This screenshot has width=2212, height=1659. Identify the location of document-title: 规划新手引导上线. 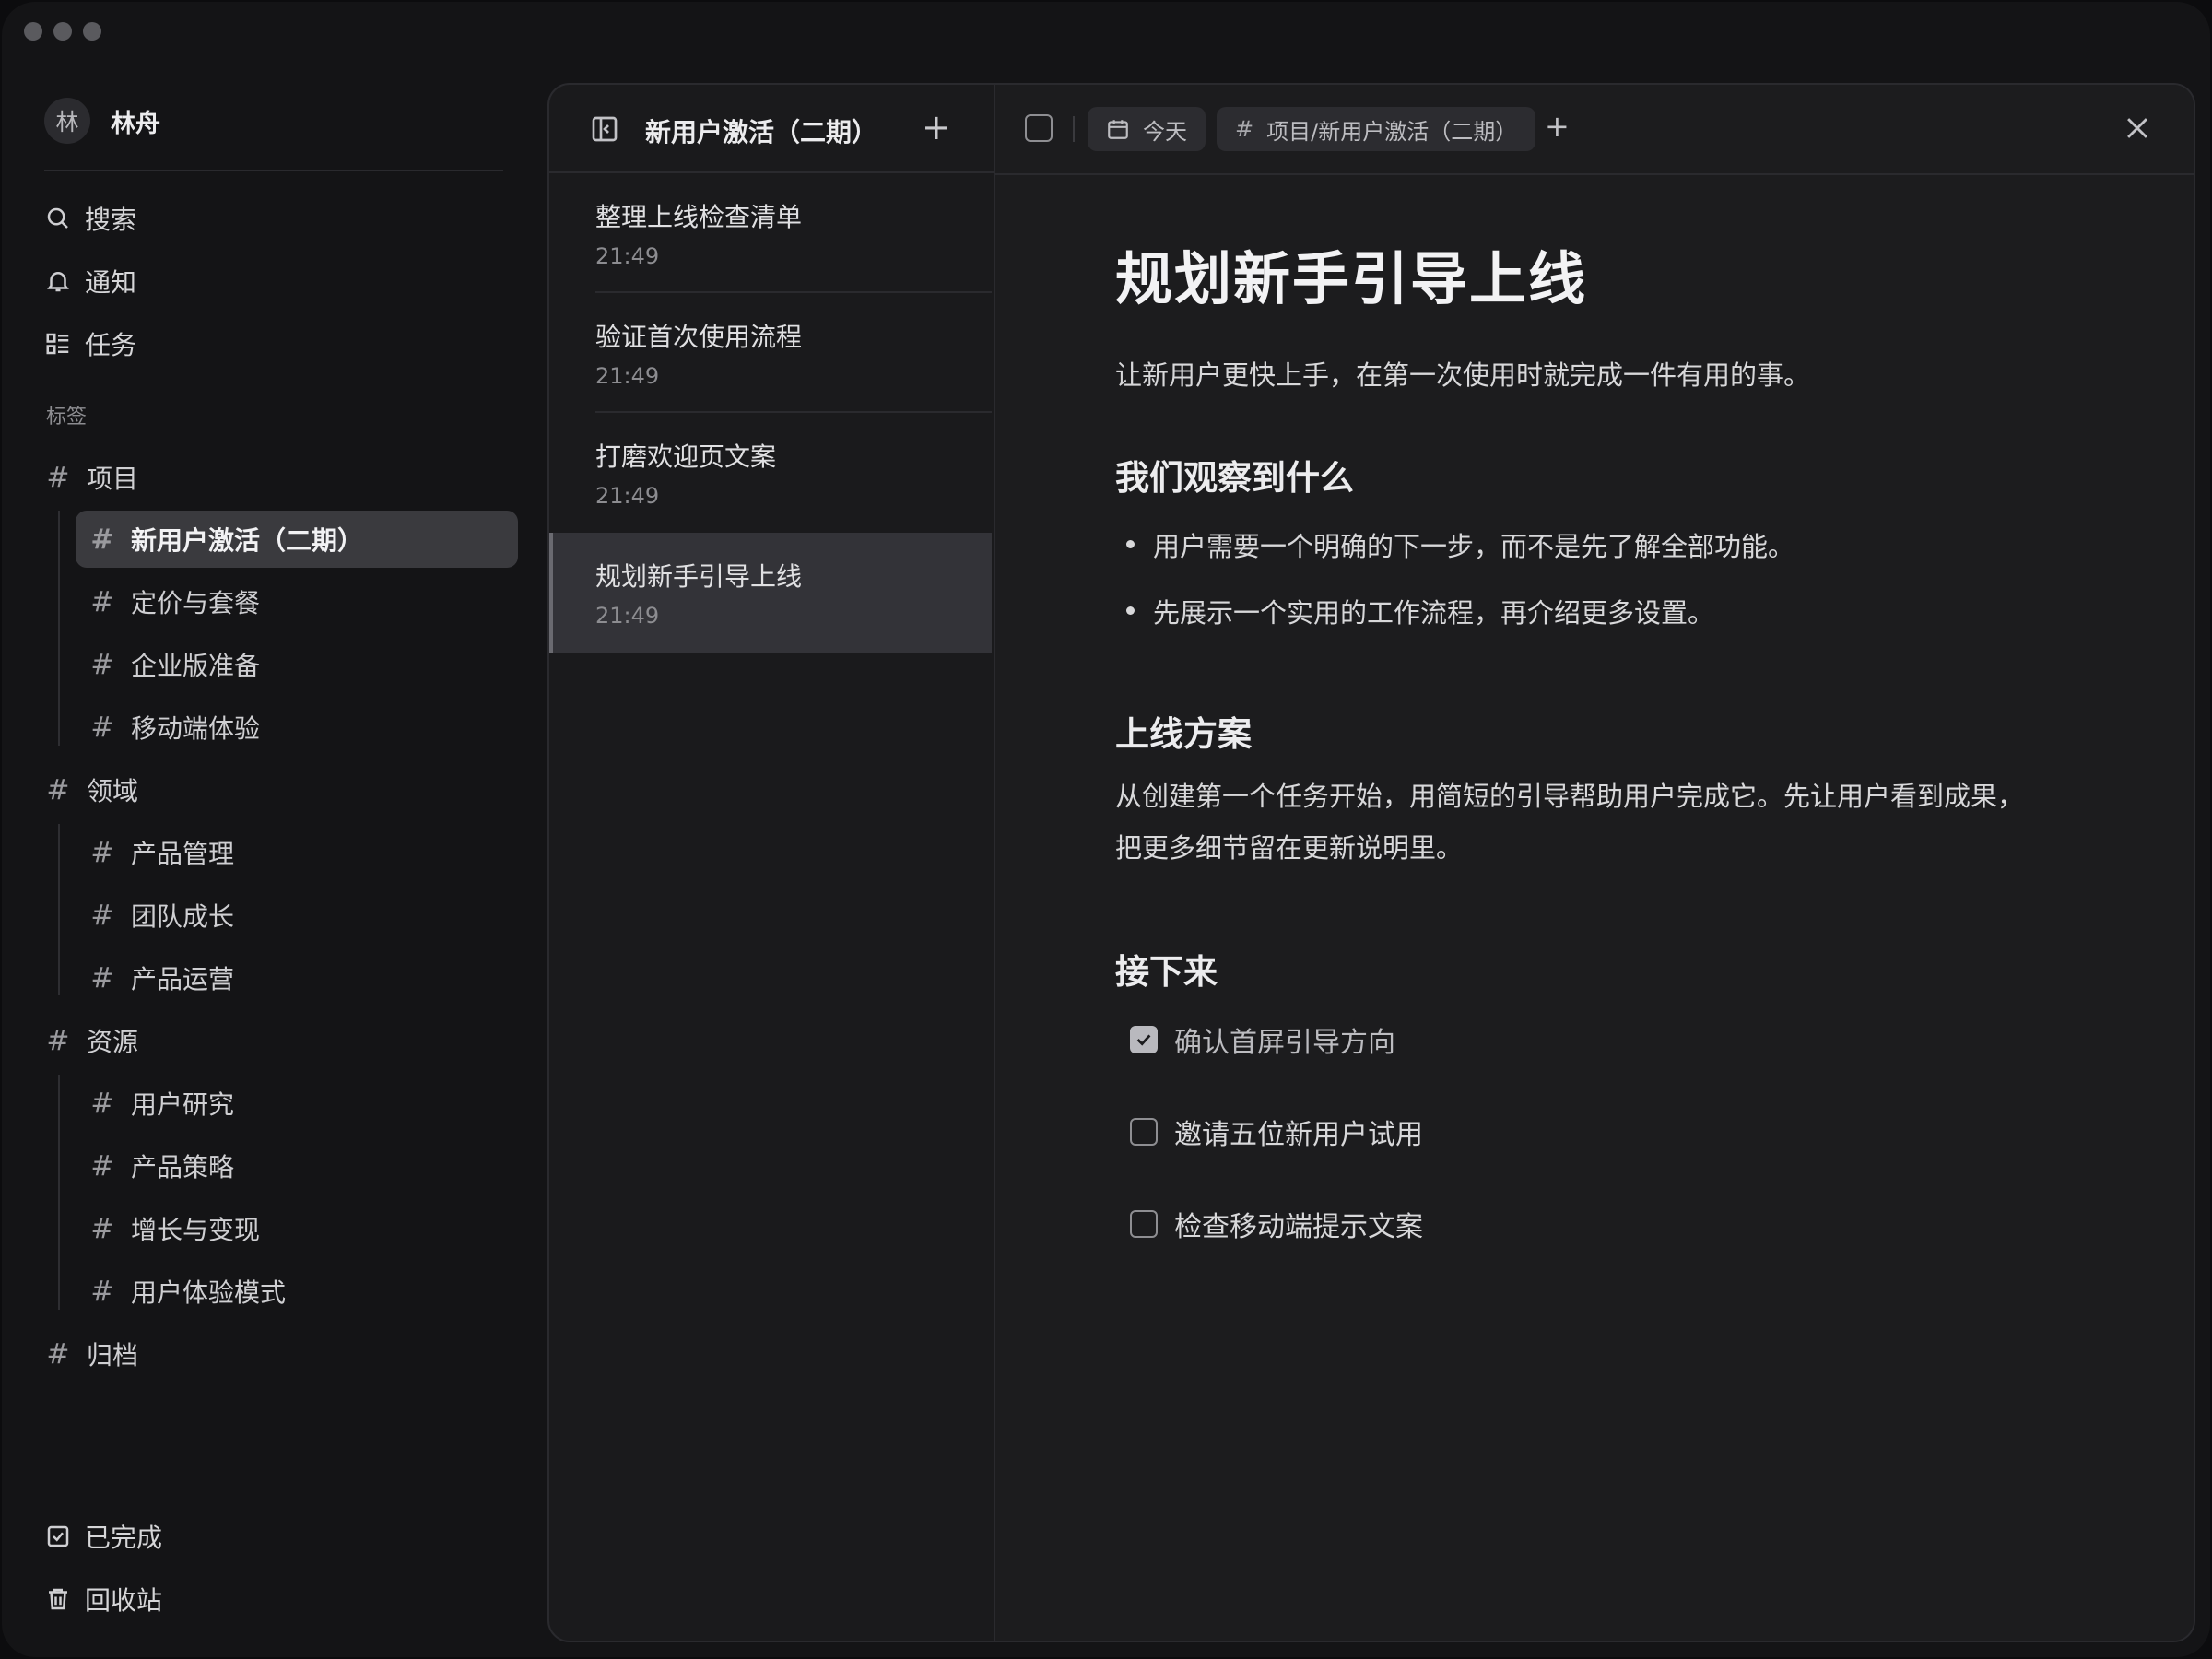
(1613, 273).